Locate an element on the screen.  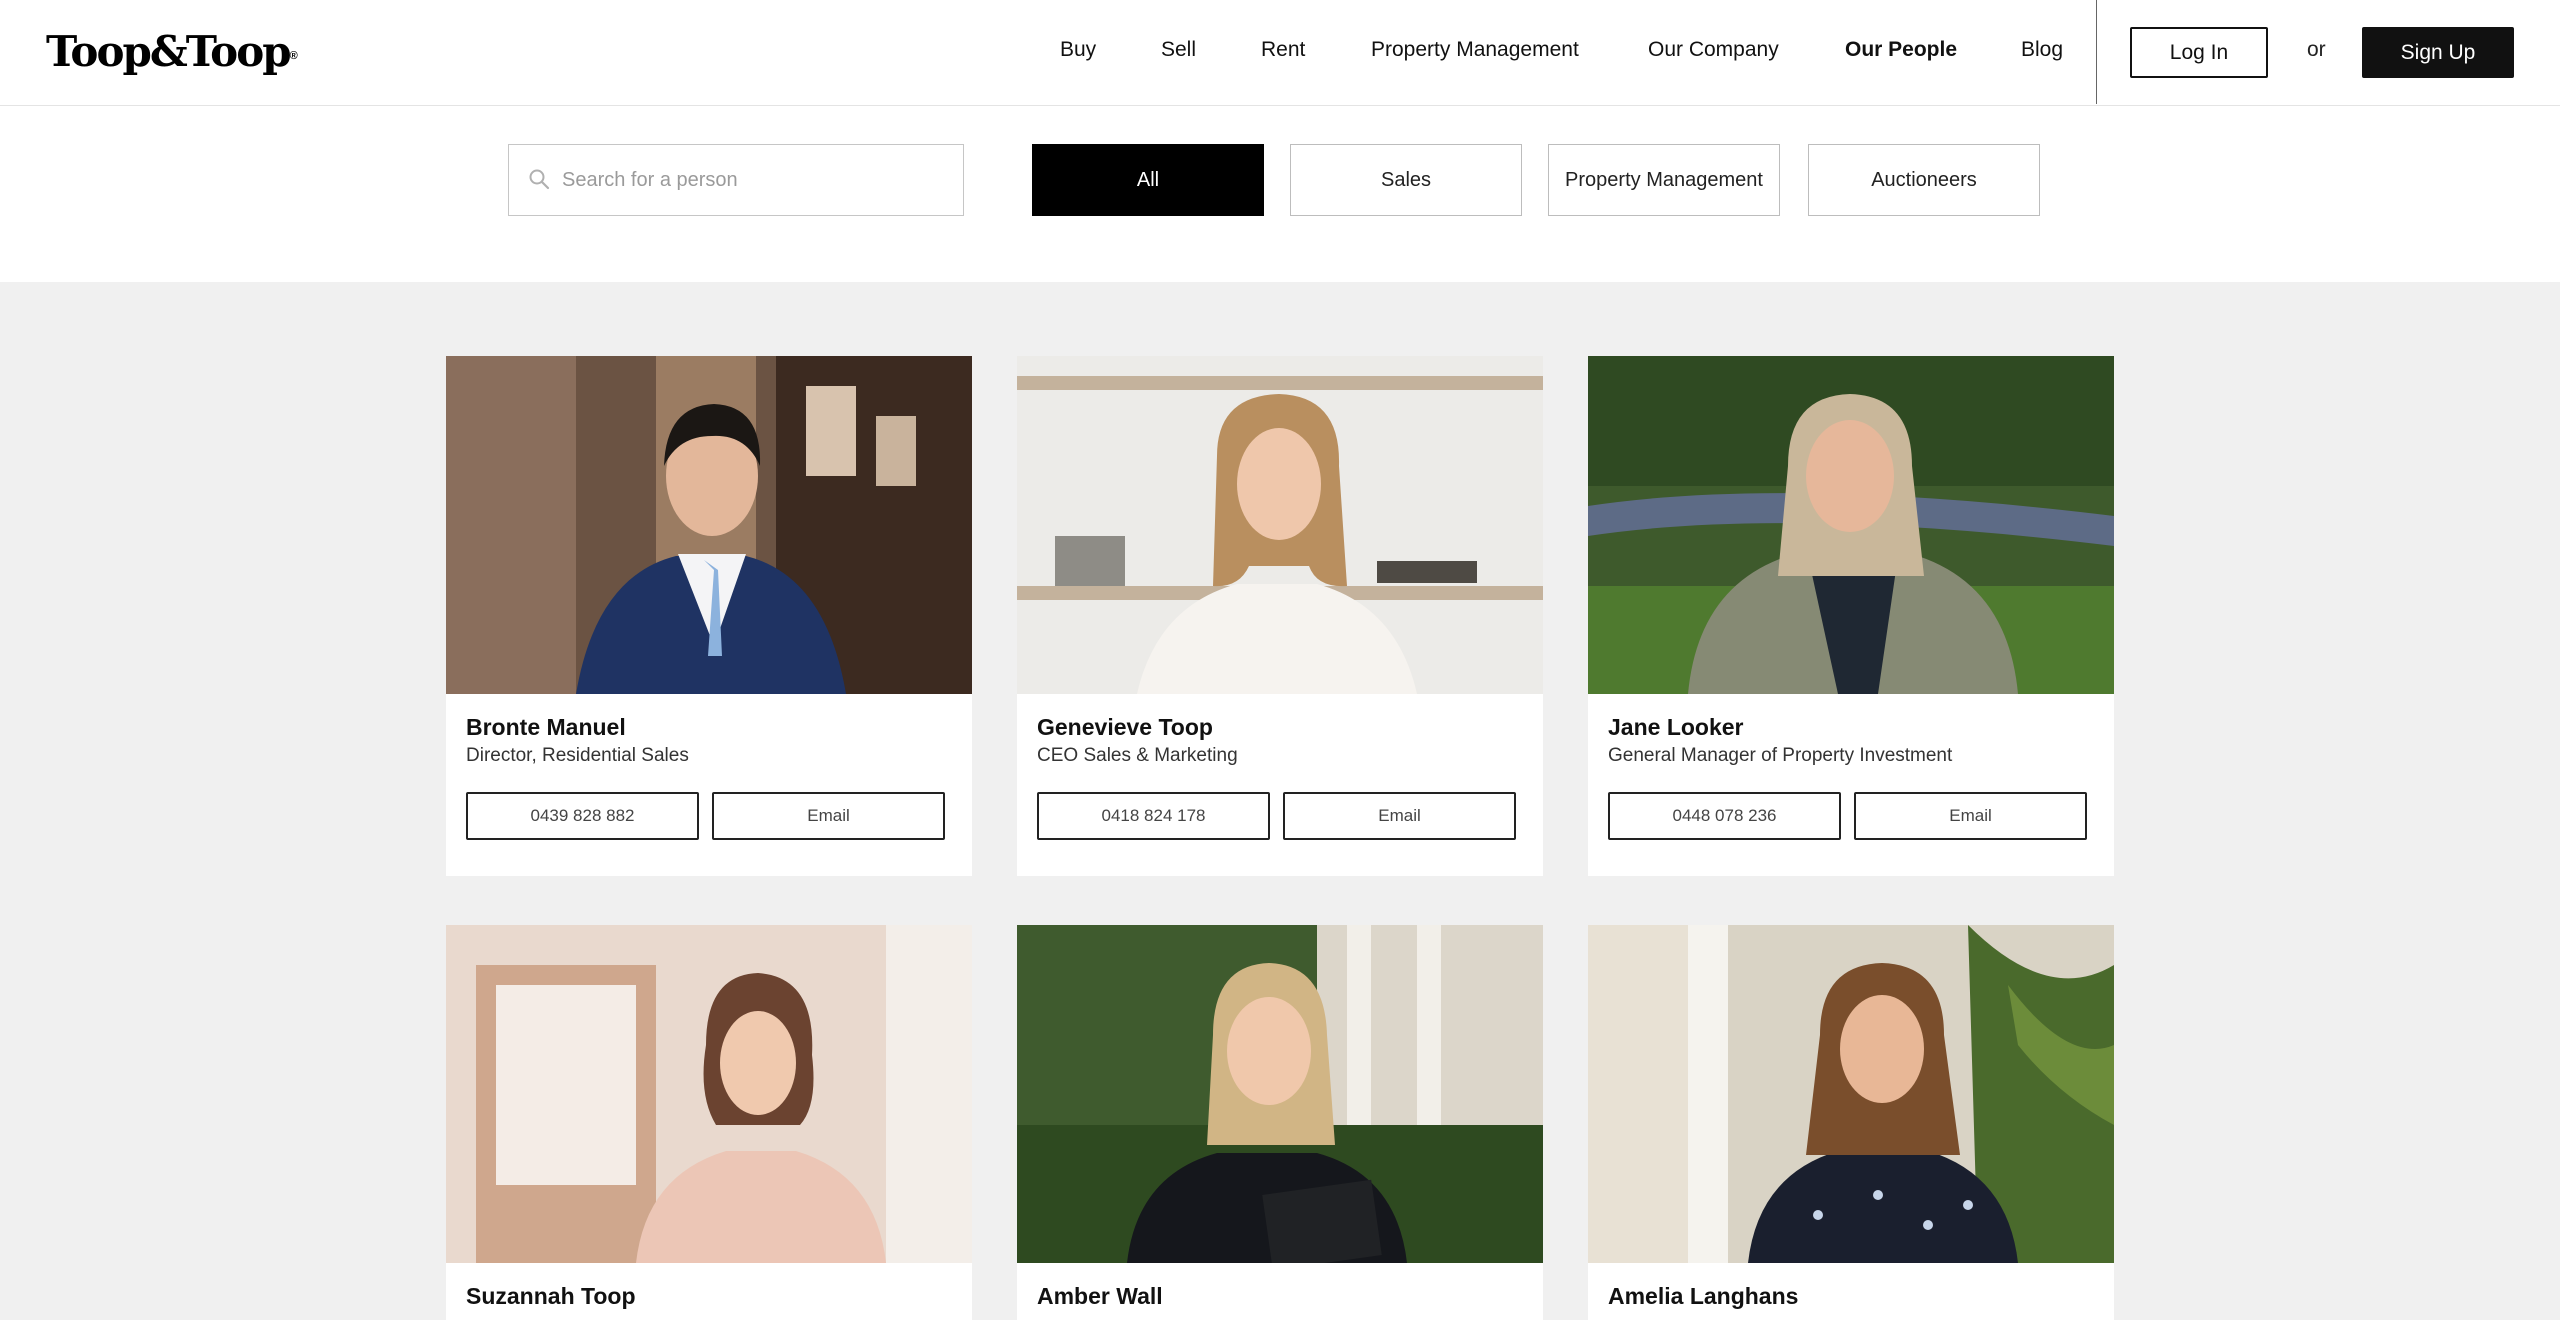
nav-our-people: Our People is located at coordinates (1901, 50).